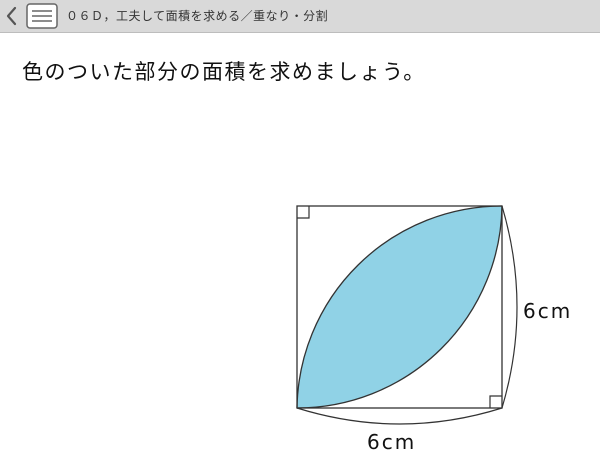  I want to click on side-length-label-right: 6cm, so click(547, 311).